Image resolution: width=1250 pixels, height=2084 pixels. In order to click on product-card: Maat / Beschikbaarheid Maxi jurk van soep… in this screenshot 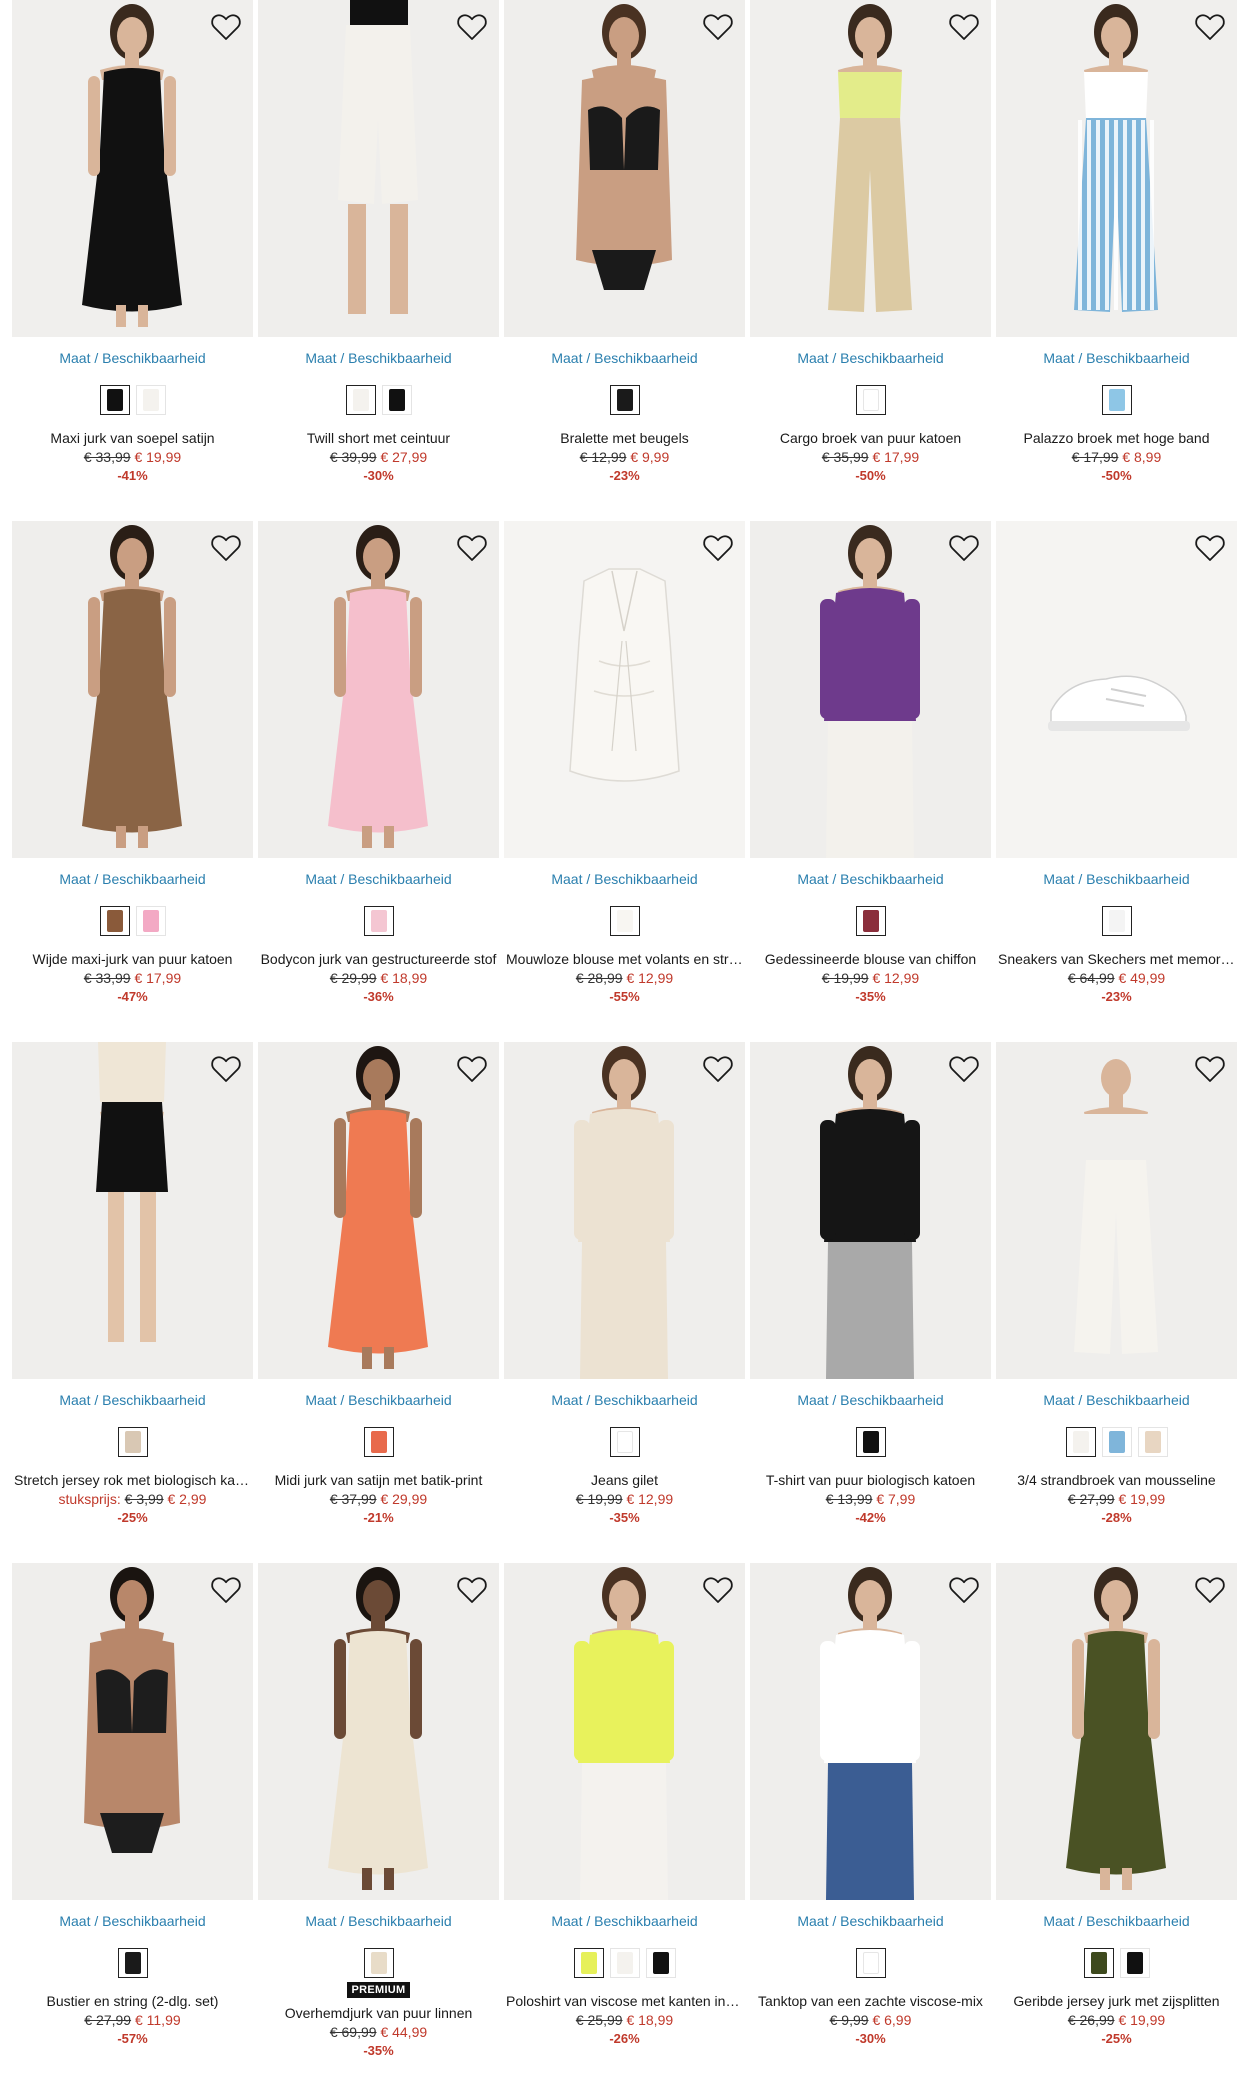, I will do `click(132, 260)`.